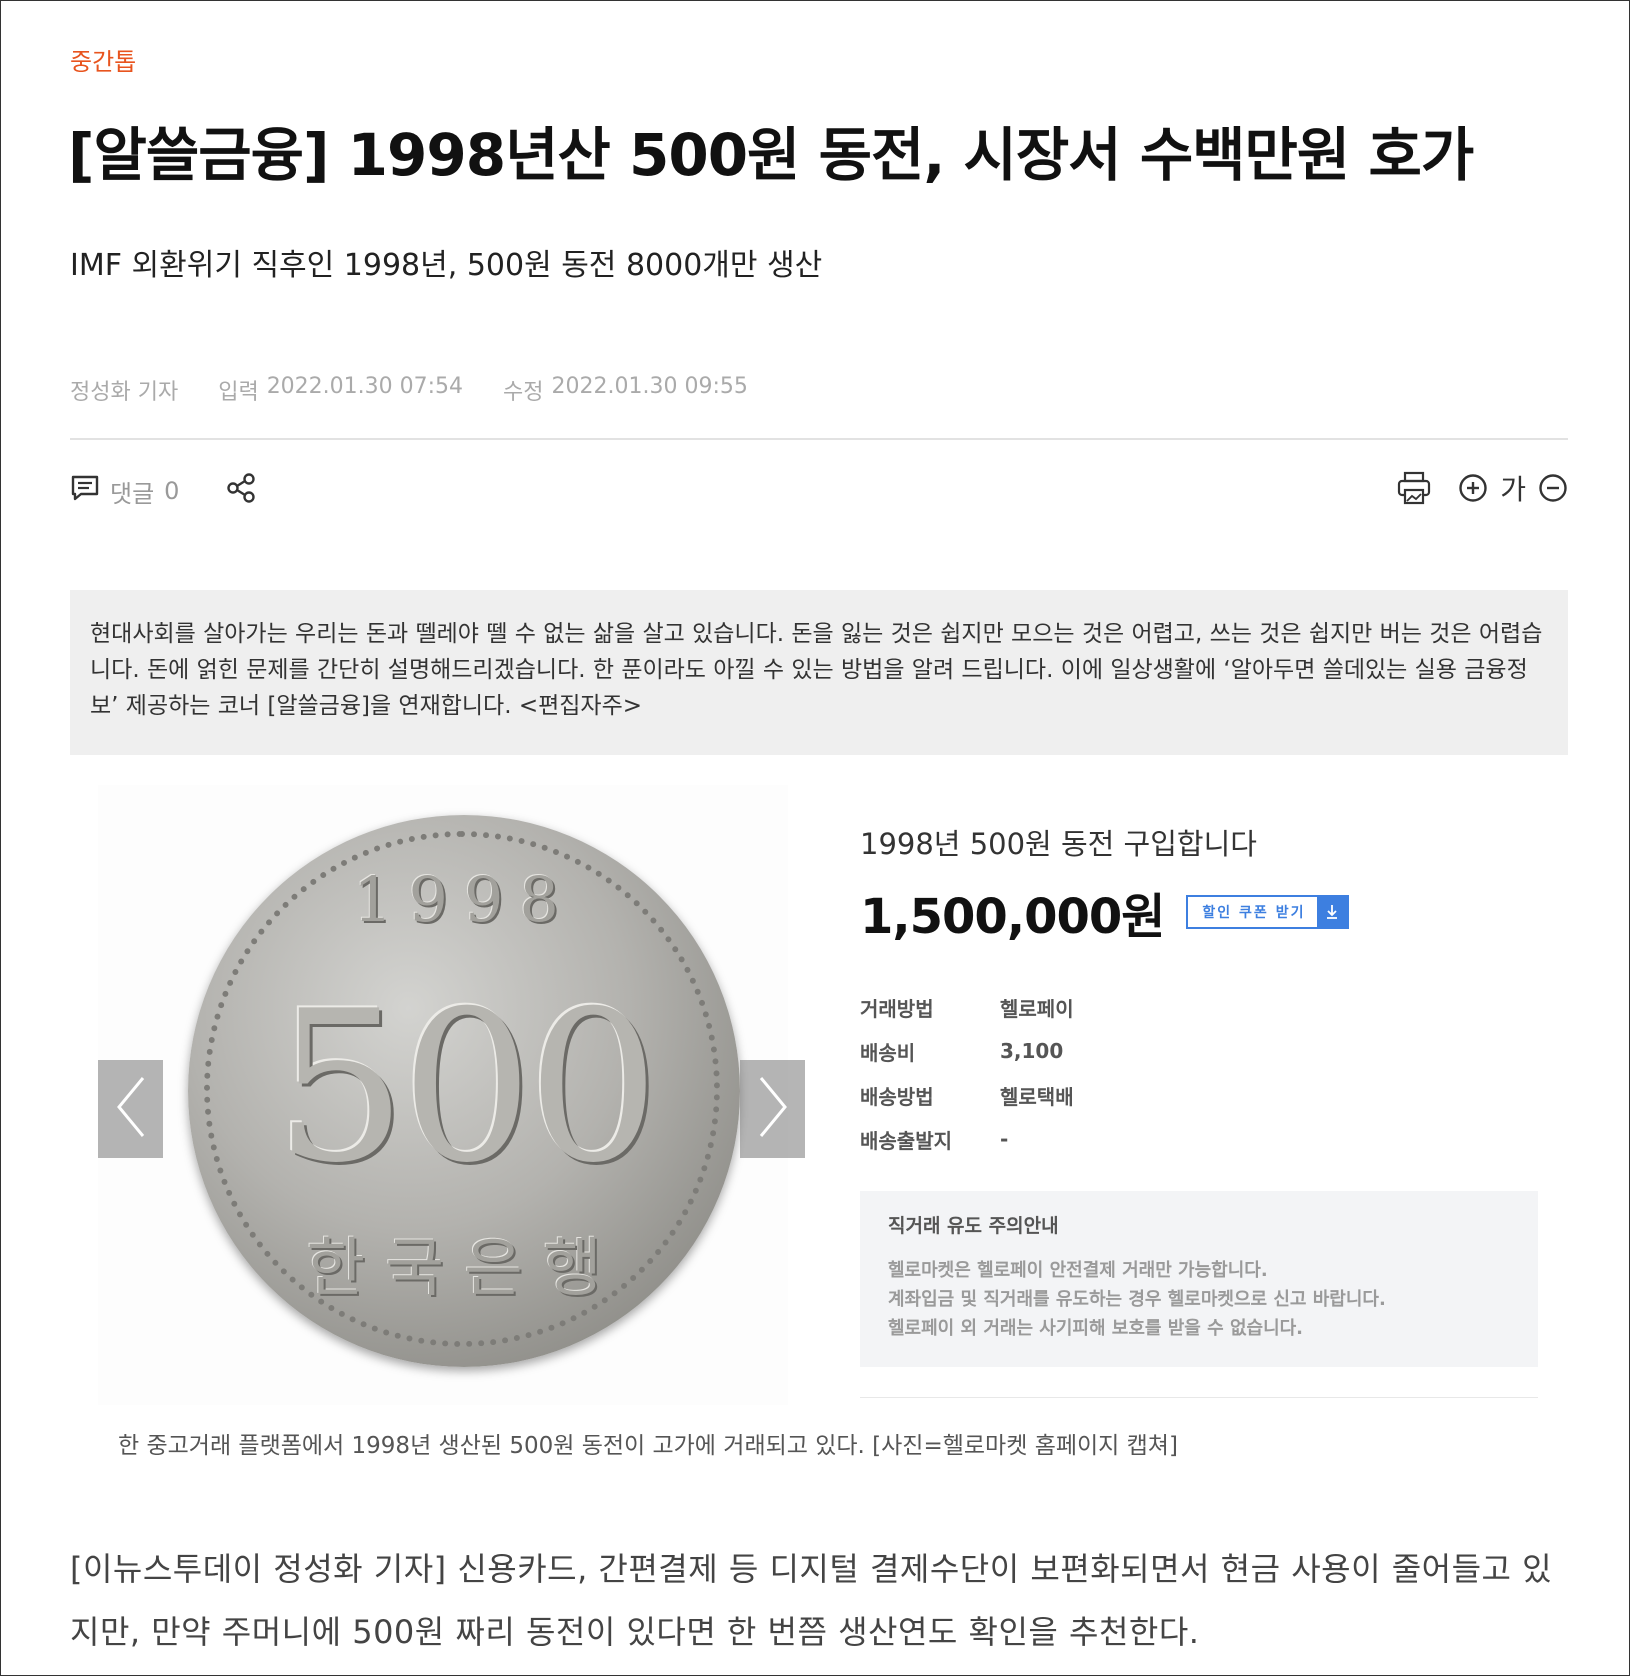  What do you see at coordinates (1254, 913) in the screenshot?
I see `coupon-label: 할인 쿠폰 받기` at bounding box center [1254, 913].